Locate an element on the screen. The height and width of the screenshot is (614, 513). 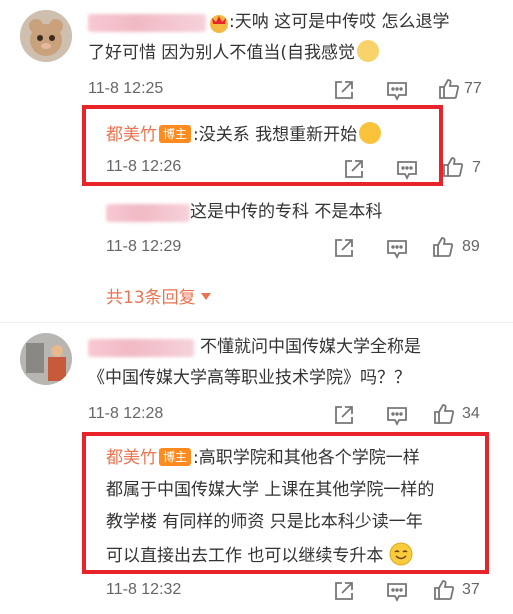
comment-time: 11-8 12:25 is located at coordinates (126, 88).